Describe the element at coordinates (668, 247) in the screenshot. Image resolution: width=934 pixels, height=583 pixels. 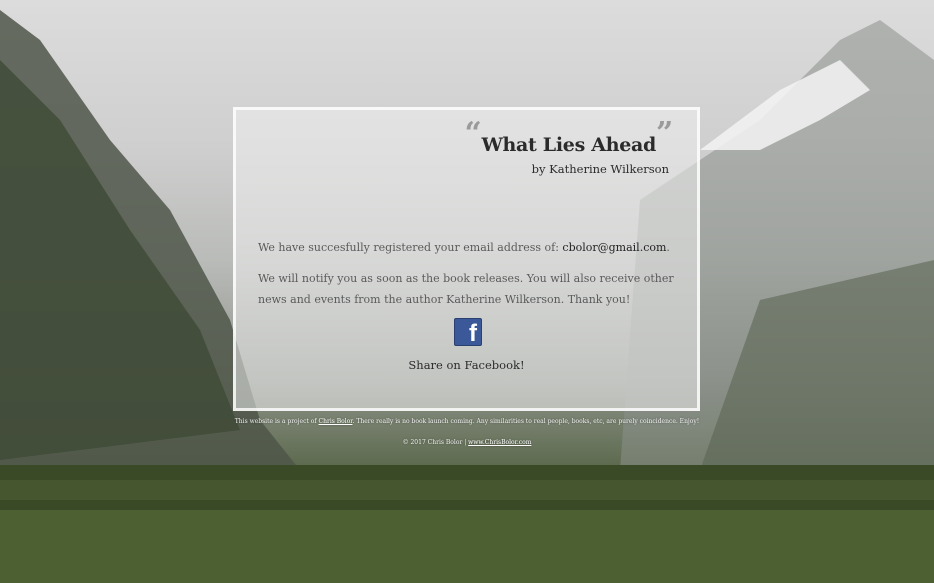
I see `registration-message-suffix: .` at that location.